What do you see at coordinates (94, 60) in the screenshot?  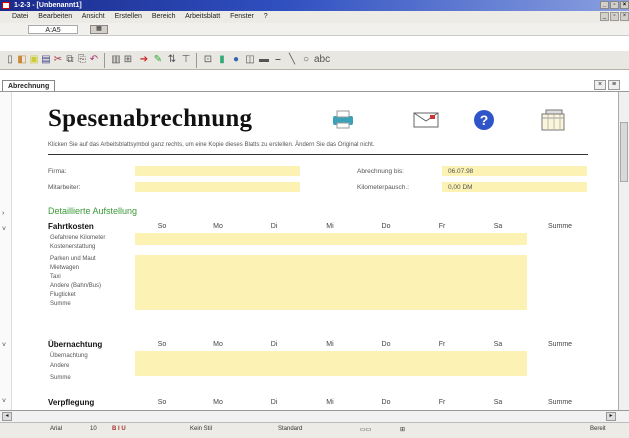 I see `undo-icon: ↶` at bounding box center [94, 60].